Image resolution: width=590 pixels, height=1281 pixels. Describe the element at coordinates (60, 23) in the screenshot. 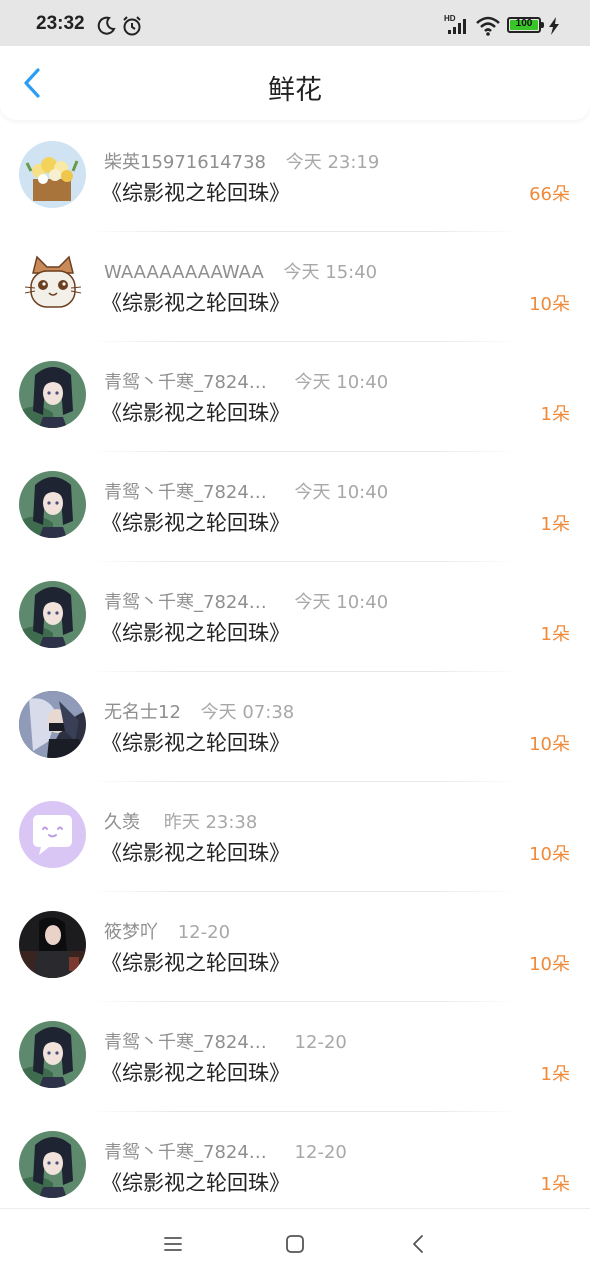

I see `status-time: 23:32` at that location.